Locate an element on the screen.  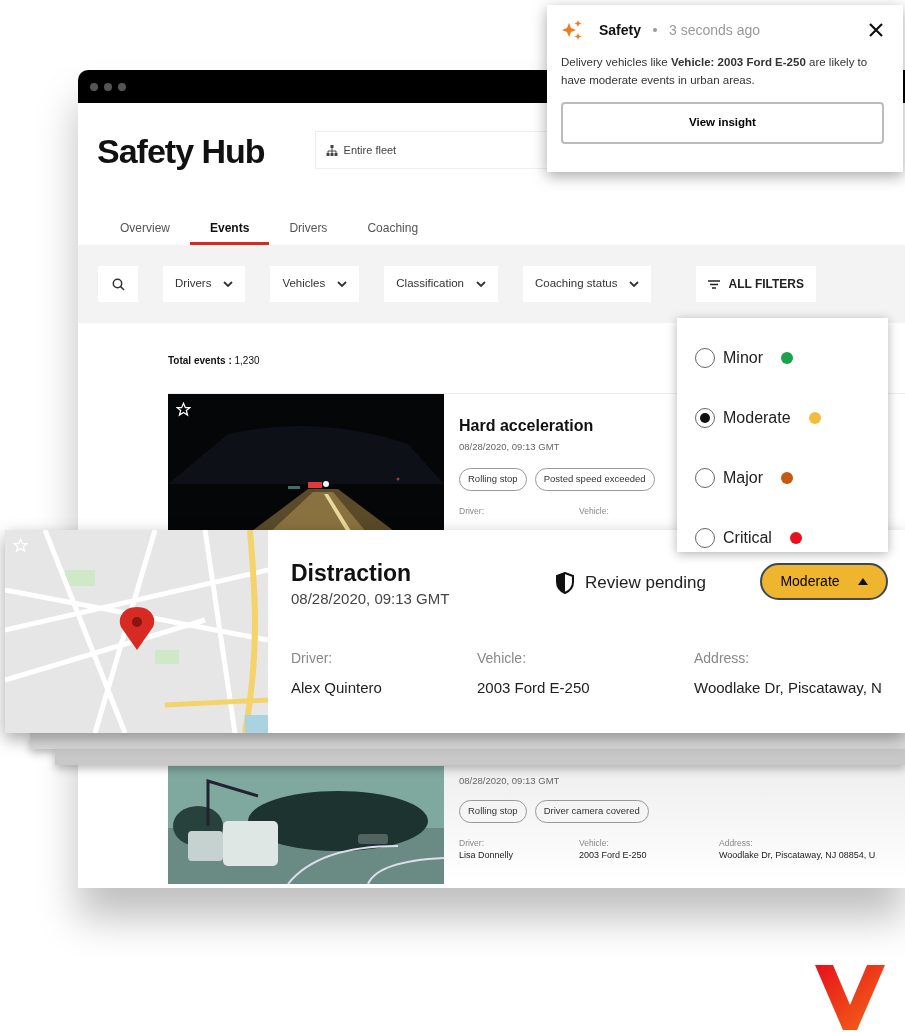
close-icon is located at coordinates (876, 29).